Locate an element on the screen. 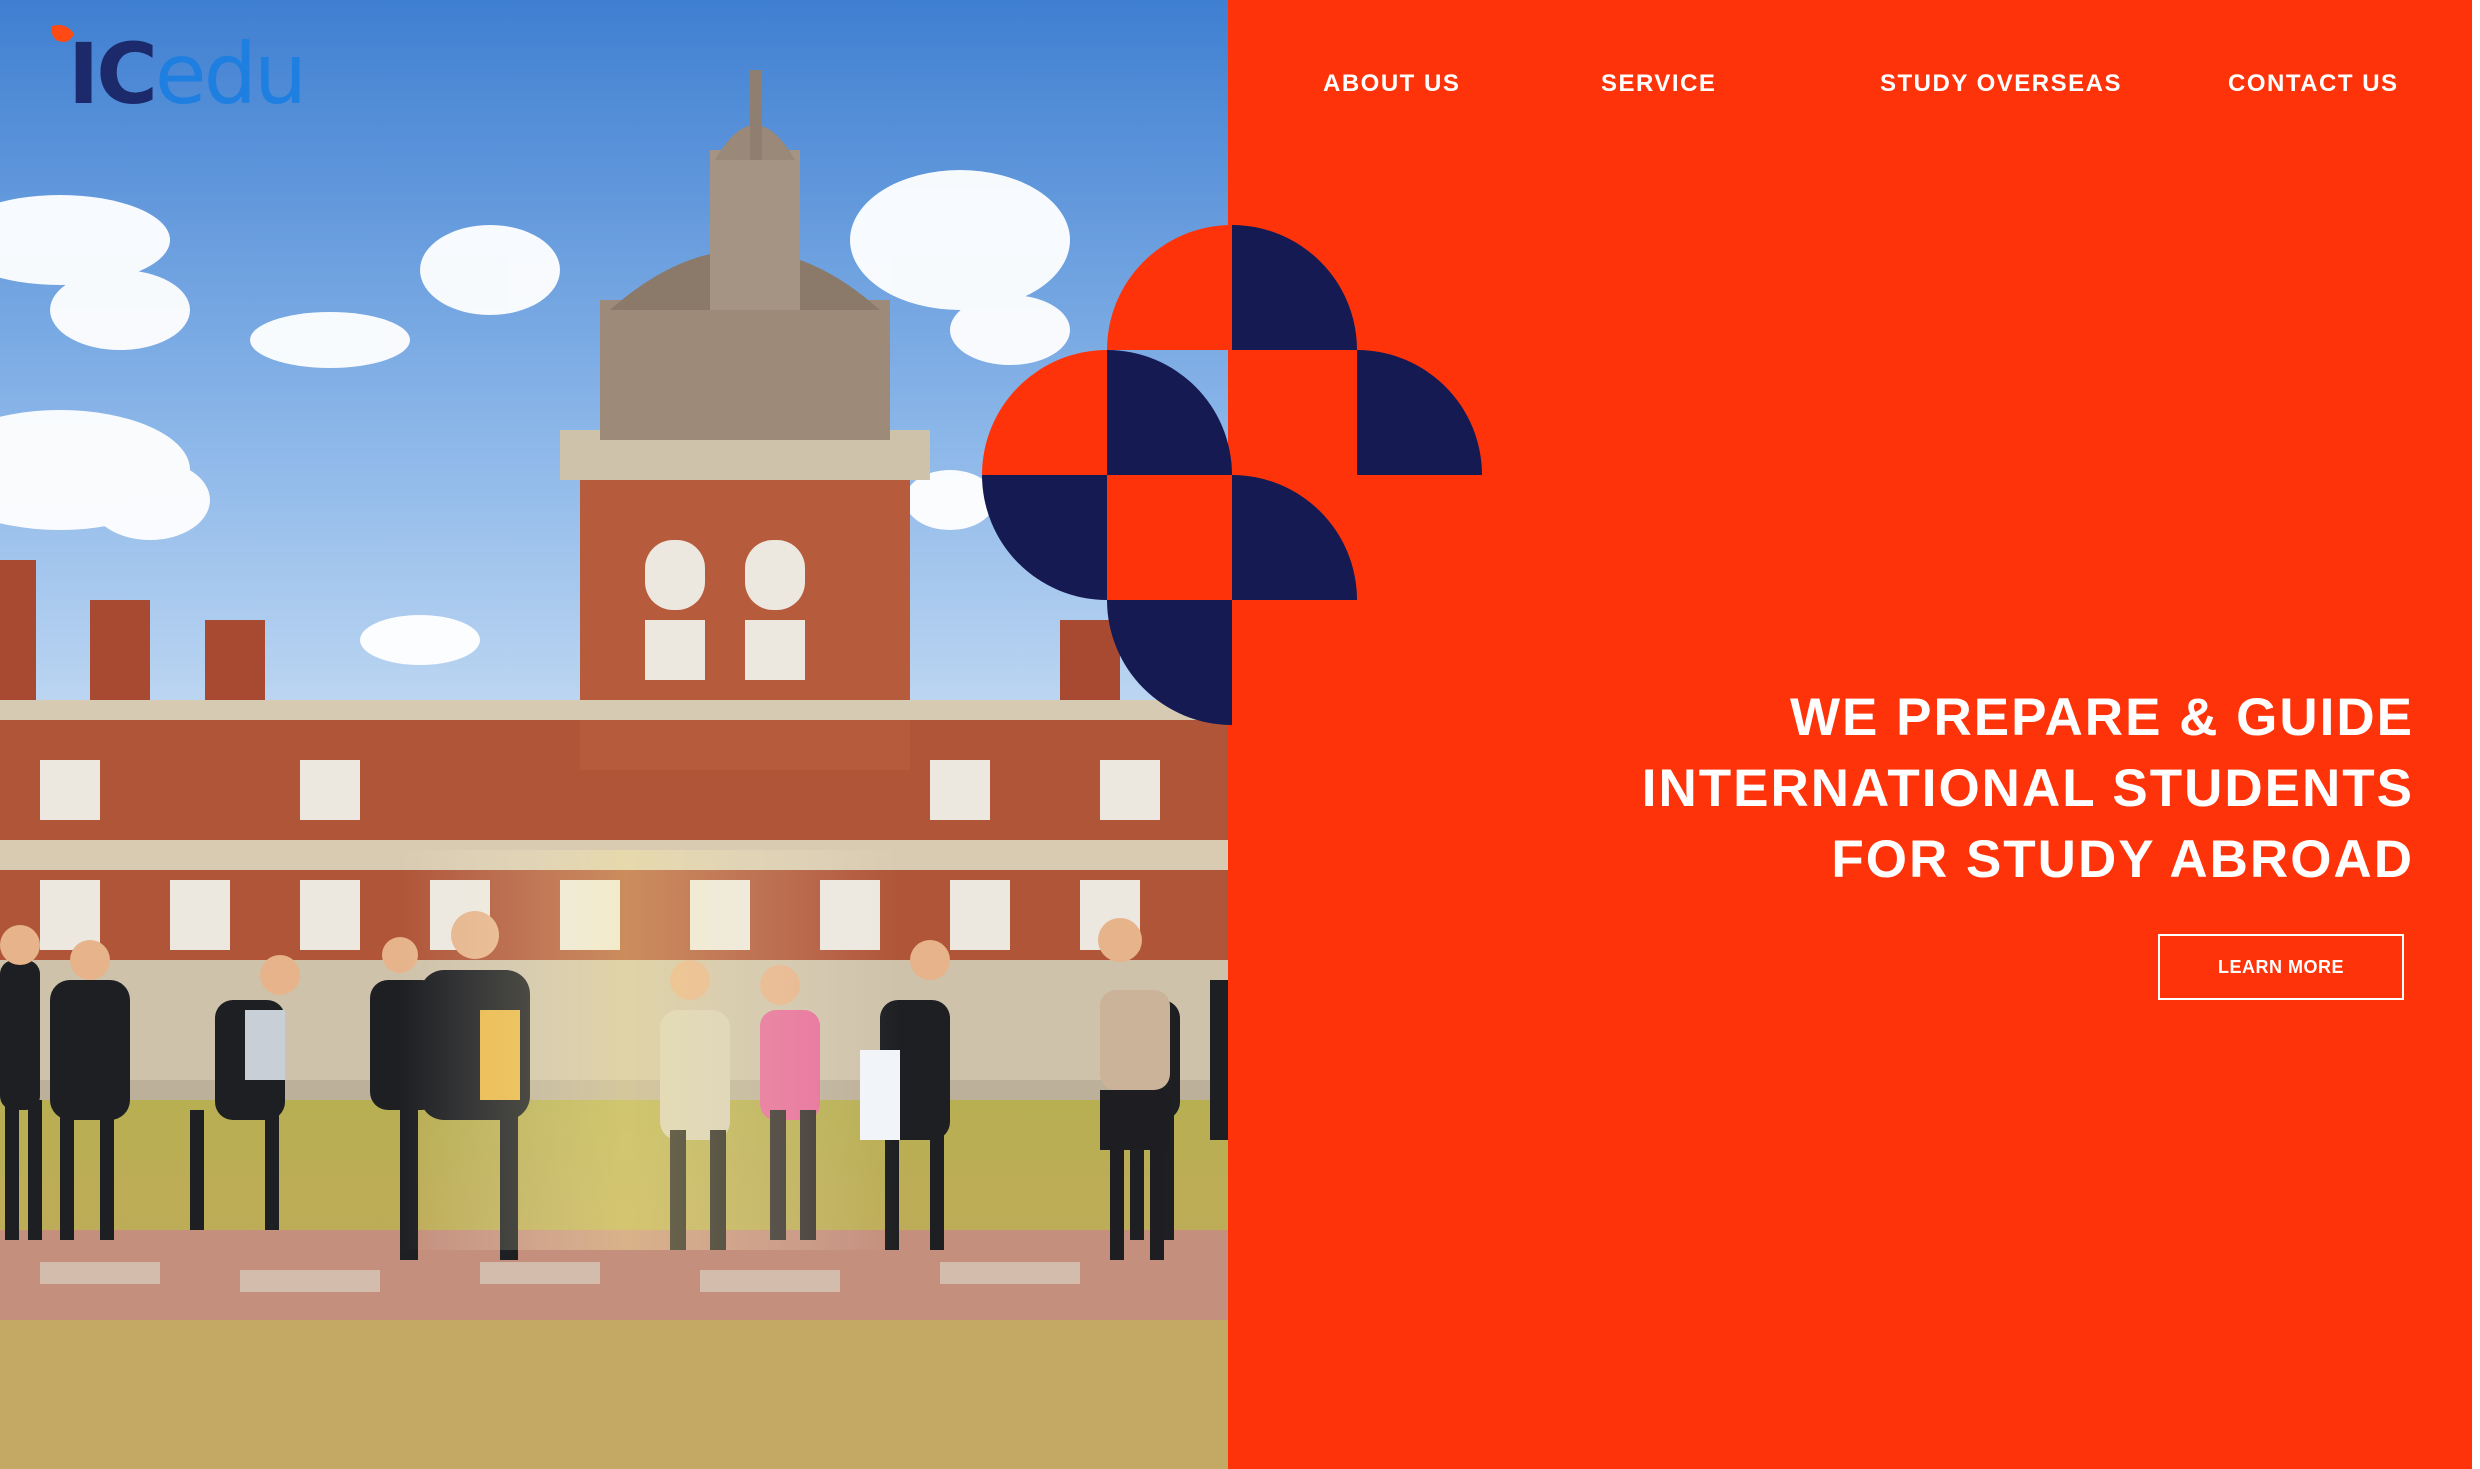 The height and width of the screenshot is (1469, 2480). learn-more-button: LEARN MORE is located at coordinates (2281, 967).